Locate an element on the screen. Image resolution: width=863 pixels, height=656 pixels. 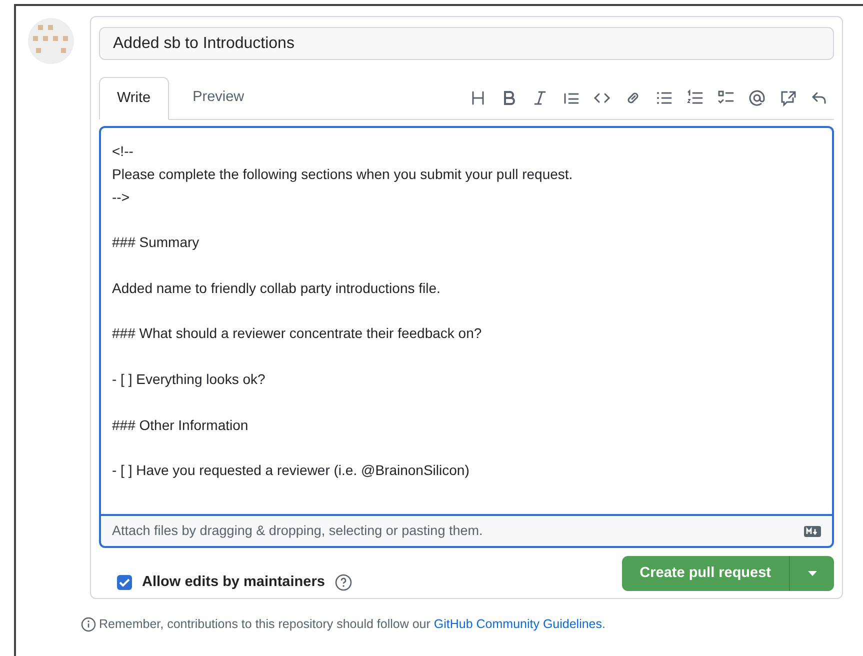
attach-hint: Attach files by dragging & dropping, selecting or pasting them. is located at coordinates (297, 531).